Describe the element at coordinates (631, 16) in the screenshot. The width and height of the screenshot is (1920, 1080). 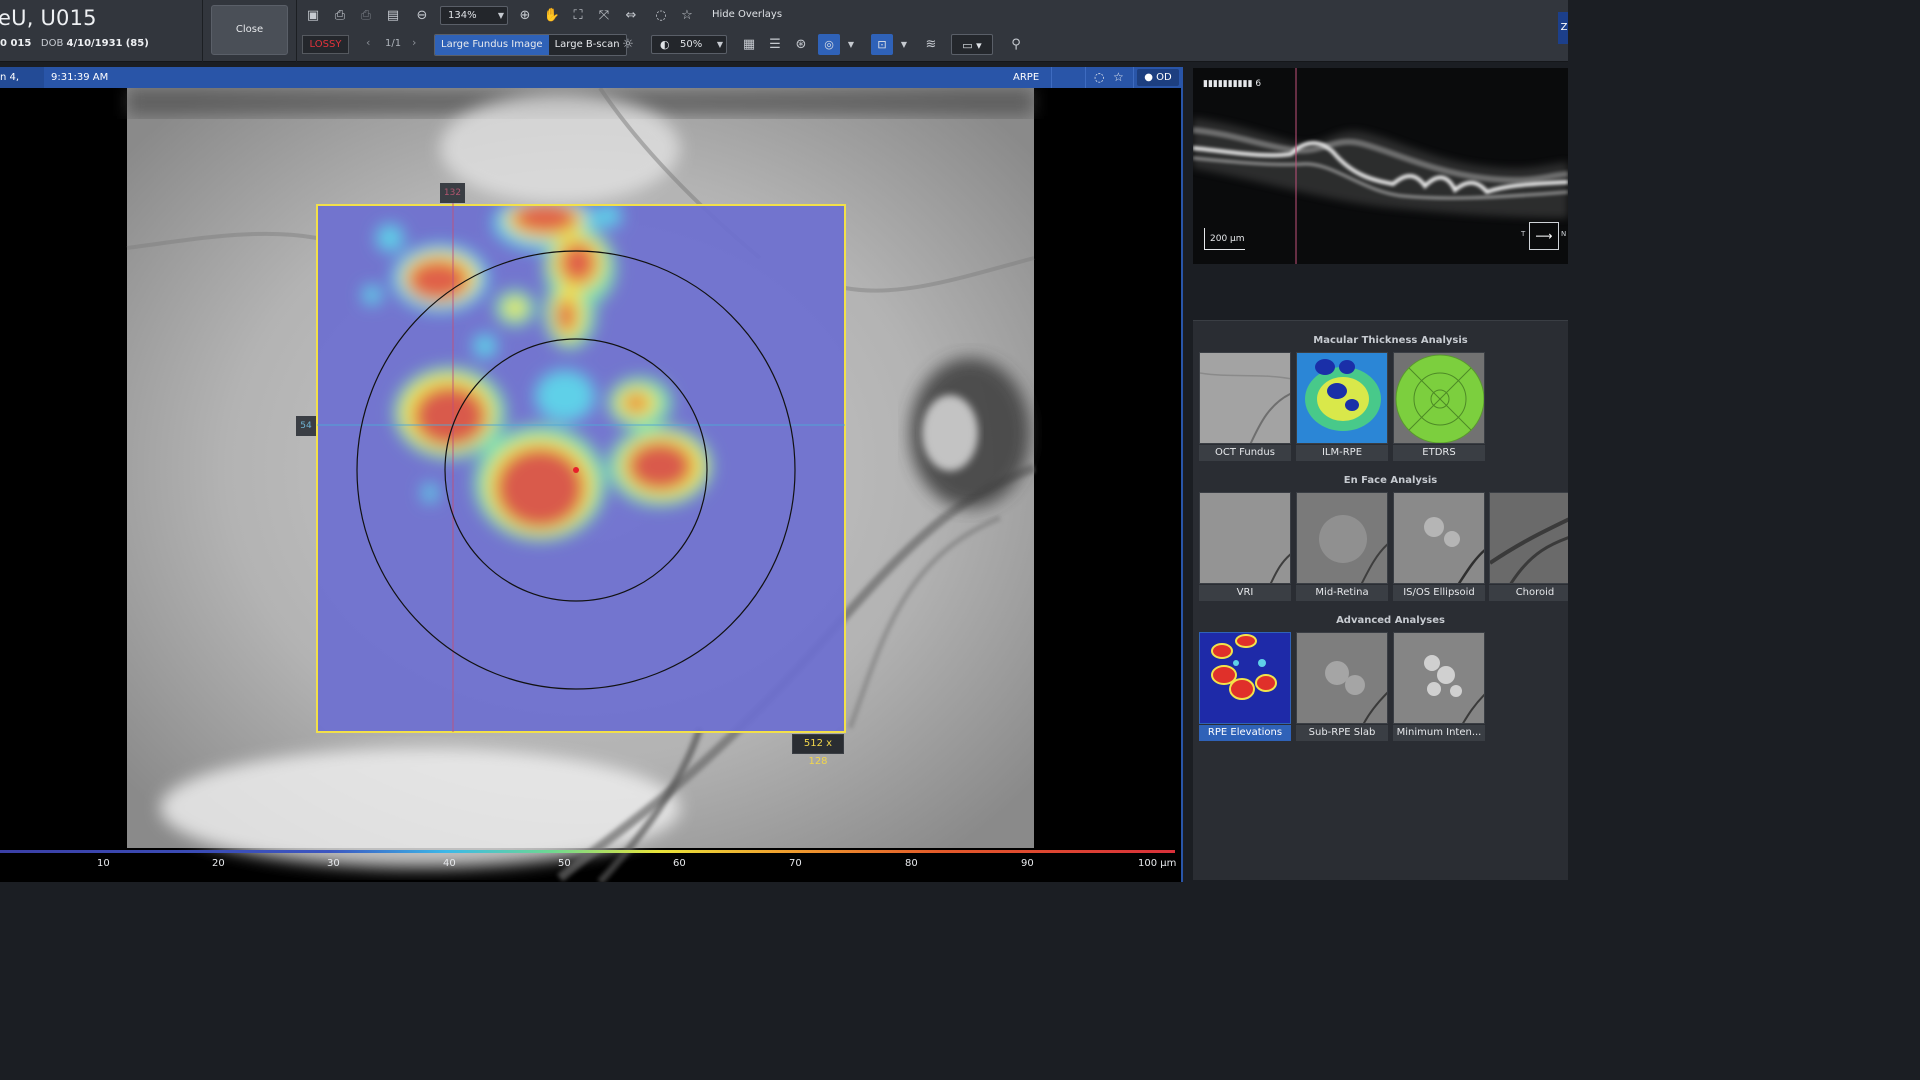
I see `fit-width-icon: ⇔` at that location.